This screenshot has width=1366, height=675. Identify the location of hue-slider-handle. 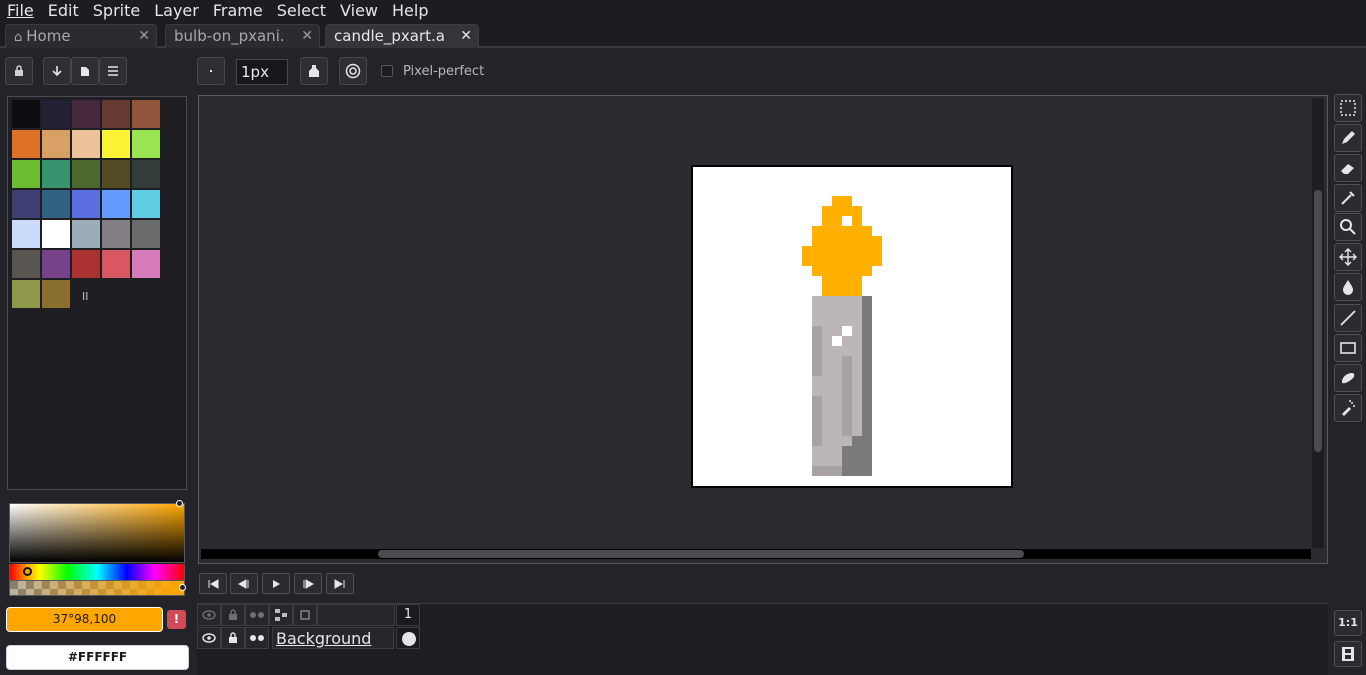
(27, 571).